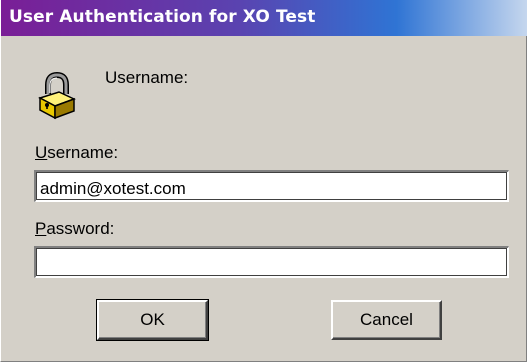  I want to click on password-label: Password:, so click(74, 229).